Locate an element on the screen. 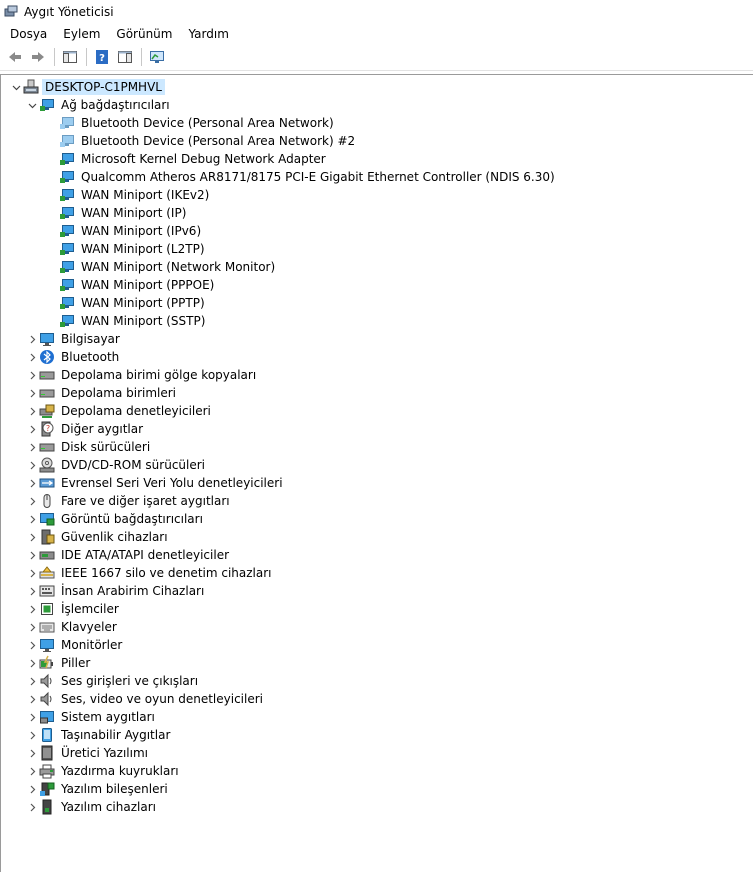  properties-view-button is located at coordinates (70, 57).